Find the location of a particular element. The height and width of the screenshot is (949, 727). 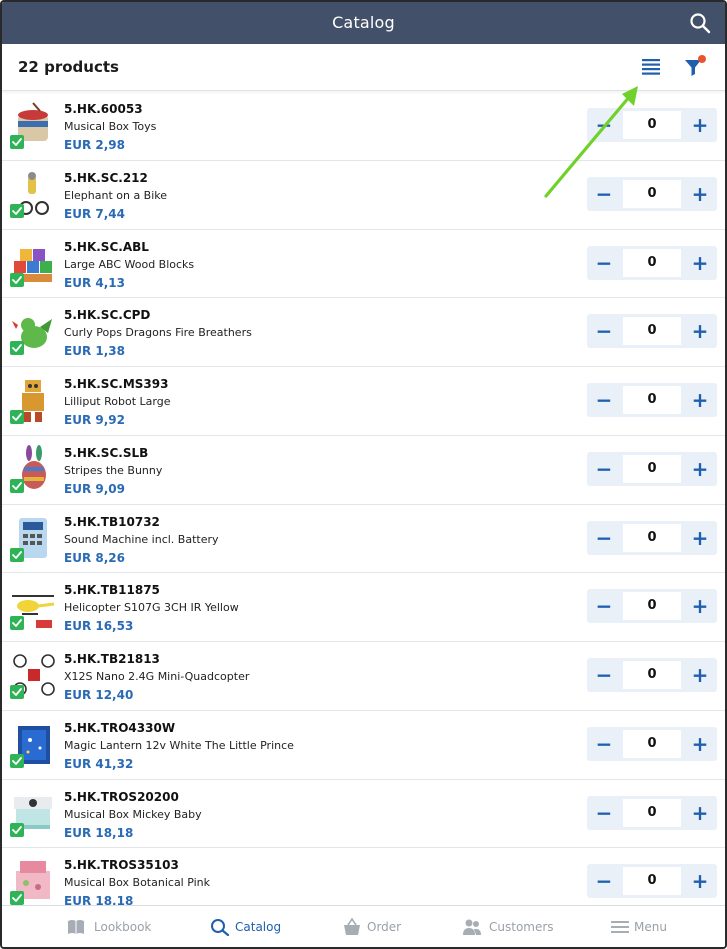

product-sku: 5.HK.TRO4330W is located at coordinates (120, 727).